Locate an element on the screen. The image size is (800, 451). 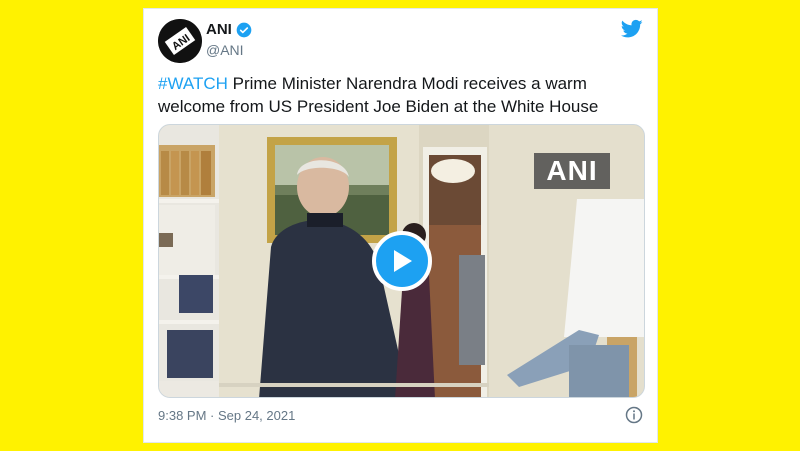
info-icon is located at coordinates (634, 415).